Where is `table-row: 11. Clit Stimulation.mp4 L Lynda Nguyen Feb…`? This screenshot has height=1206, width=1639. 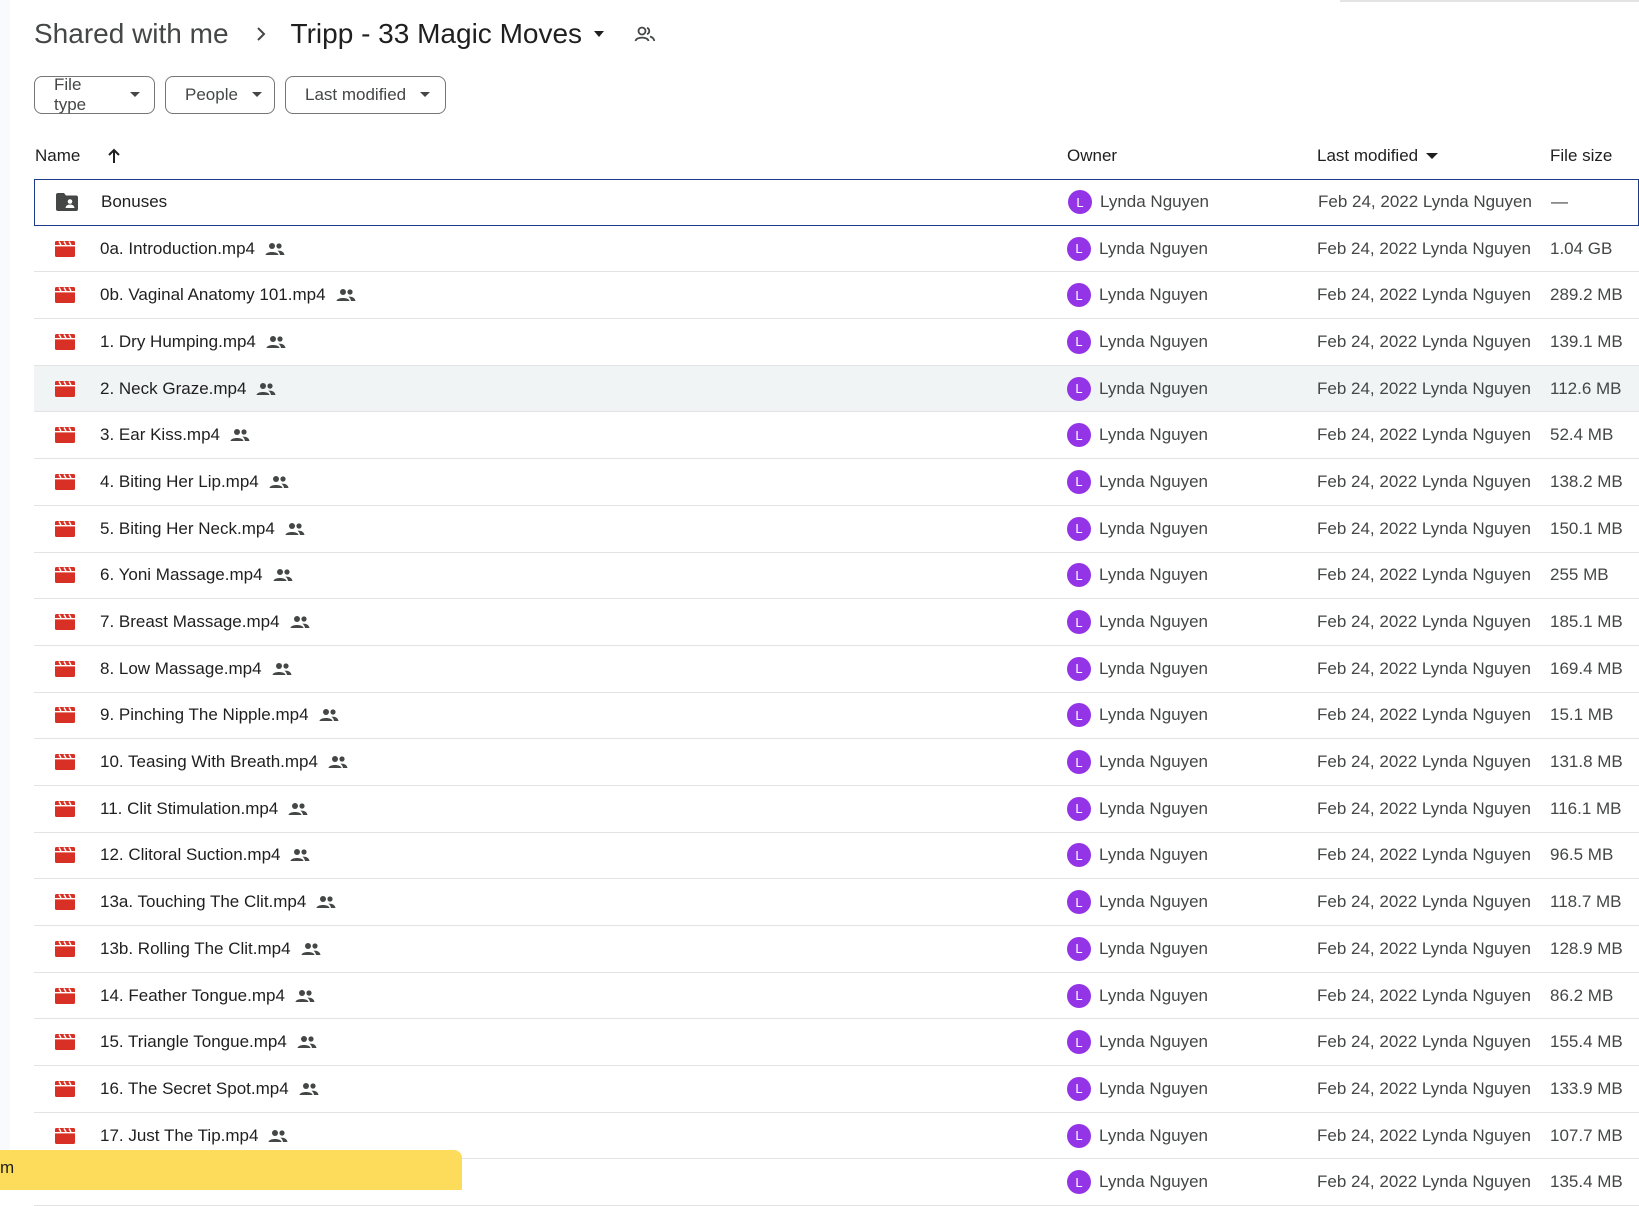 table-row: 11. Clit Stimulation.mp4 L Lynda Nguyen Feb… is located at coordinates (836, 809).